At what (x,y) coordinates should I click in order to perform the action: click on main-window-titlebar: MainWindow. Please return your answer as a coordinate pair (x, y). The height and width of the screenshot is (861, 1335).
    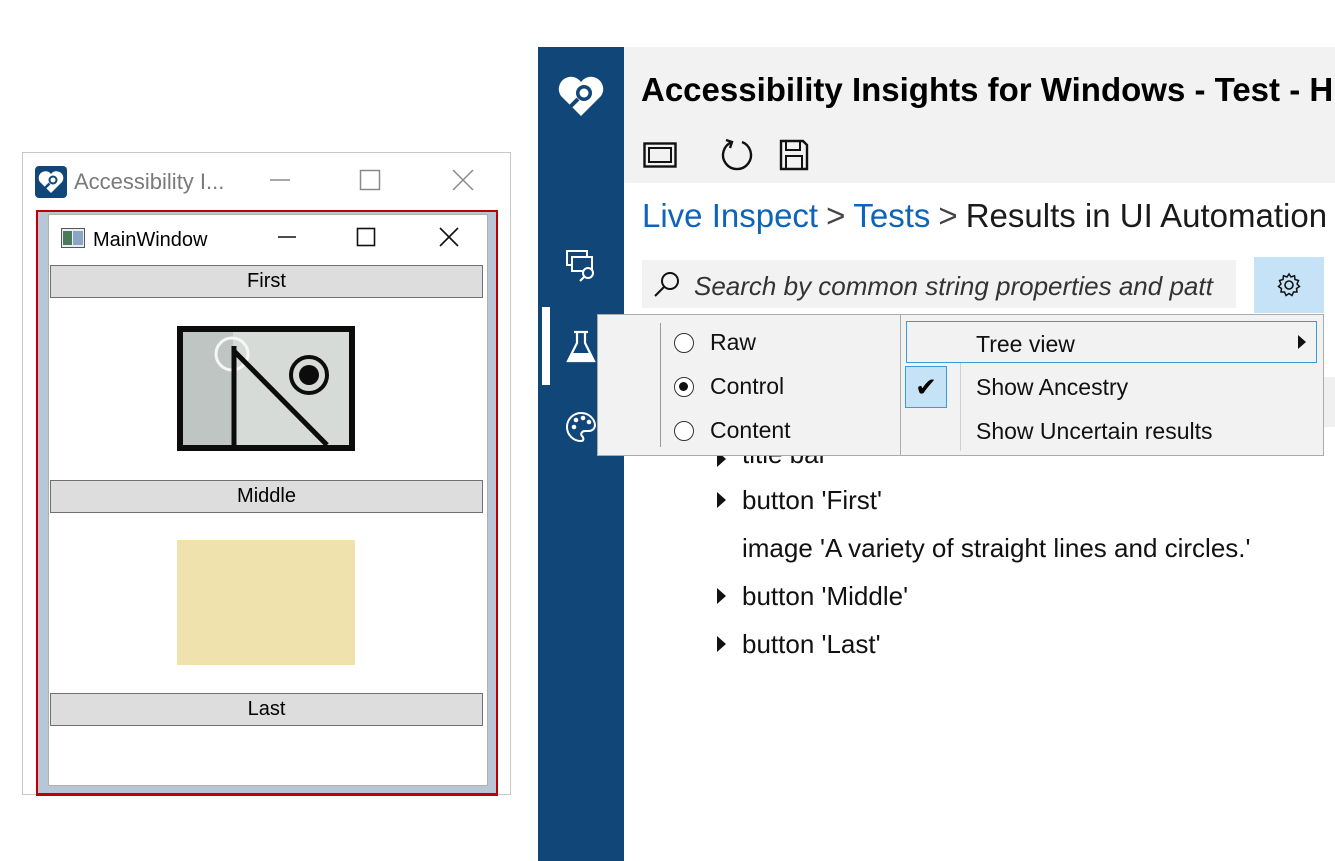
    Looking at the image, I should click on (268, 239).